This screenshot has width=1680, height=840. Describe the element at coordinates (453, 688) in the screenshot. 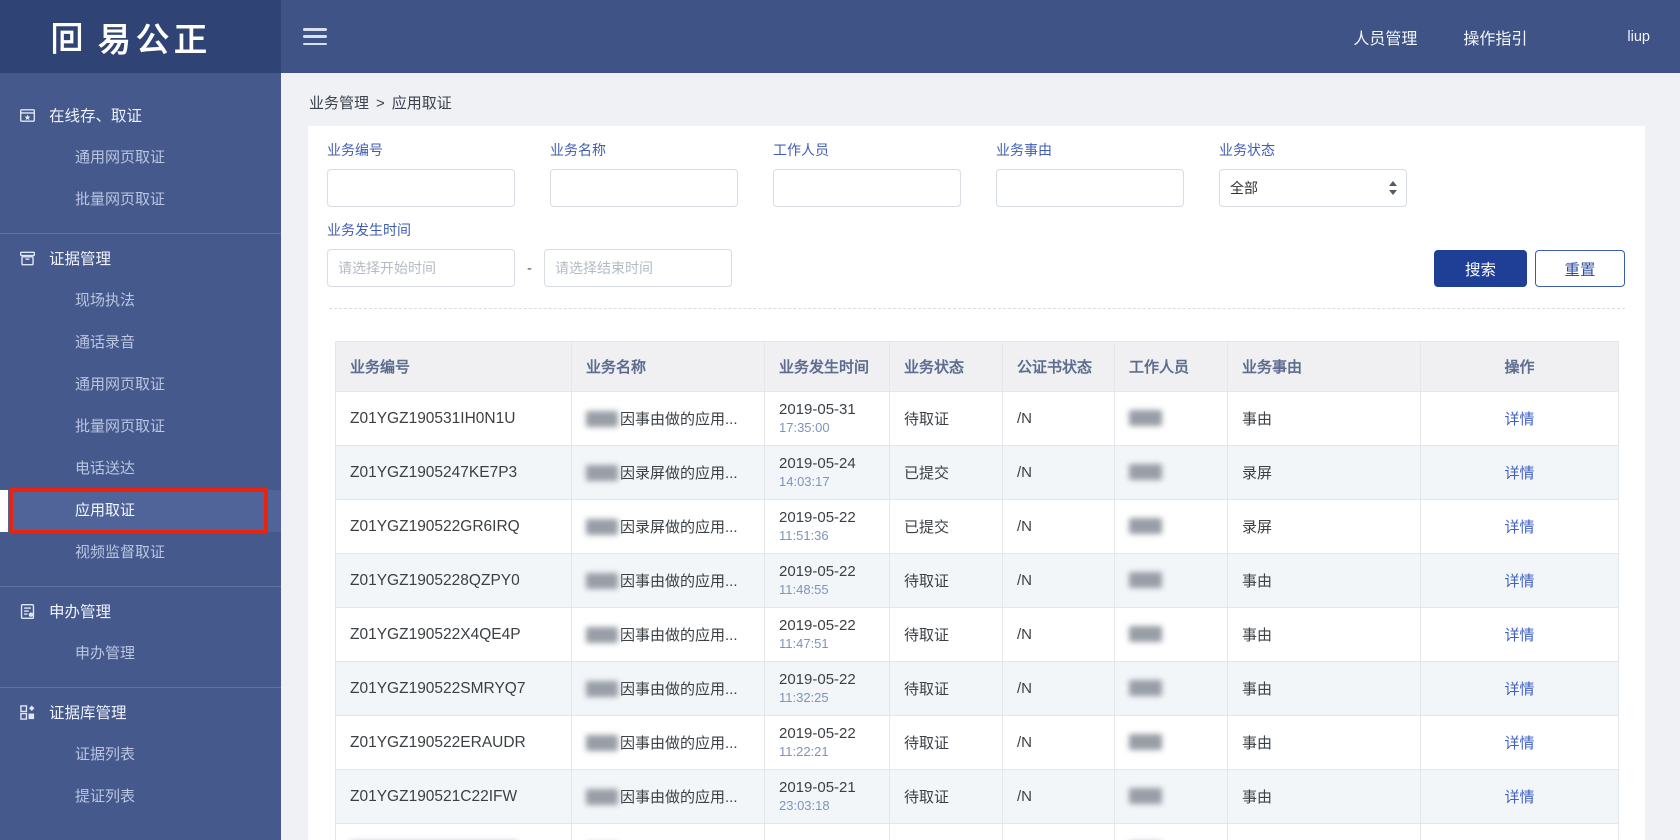

I see `cell-business-id: Z01YGZ190522SMRYQ7` at that location.